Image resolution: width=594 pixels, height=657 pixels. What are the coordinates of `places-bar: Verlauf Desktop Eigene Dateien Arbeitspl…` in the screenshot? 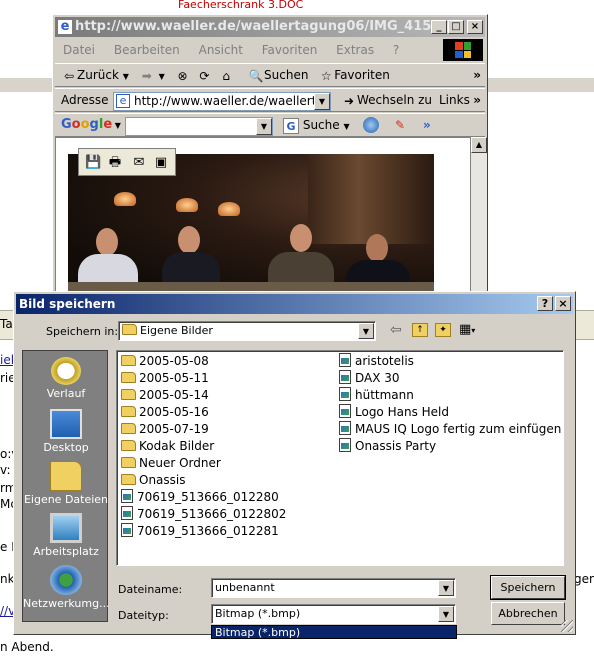 It's located at (66, 486).